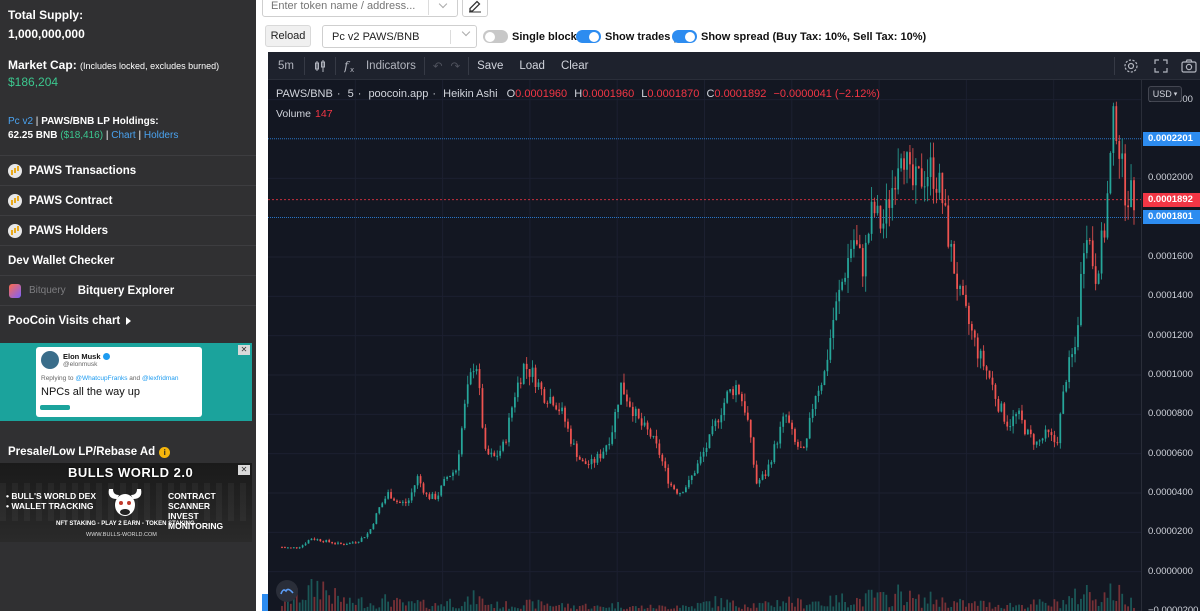 Image resolution: width=1200 pixels, height=611 pixels. Describe the element at coordinates (265, 602) in the screenshot. I see `scrollbar` at that location.